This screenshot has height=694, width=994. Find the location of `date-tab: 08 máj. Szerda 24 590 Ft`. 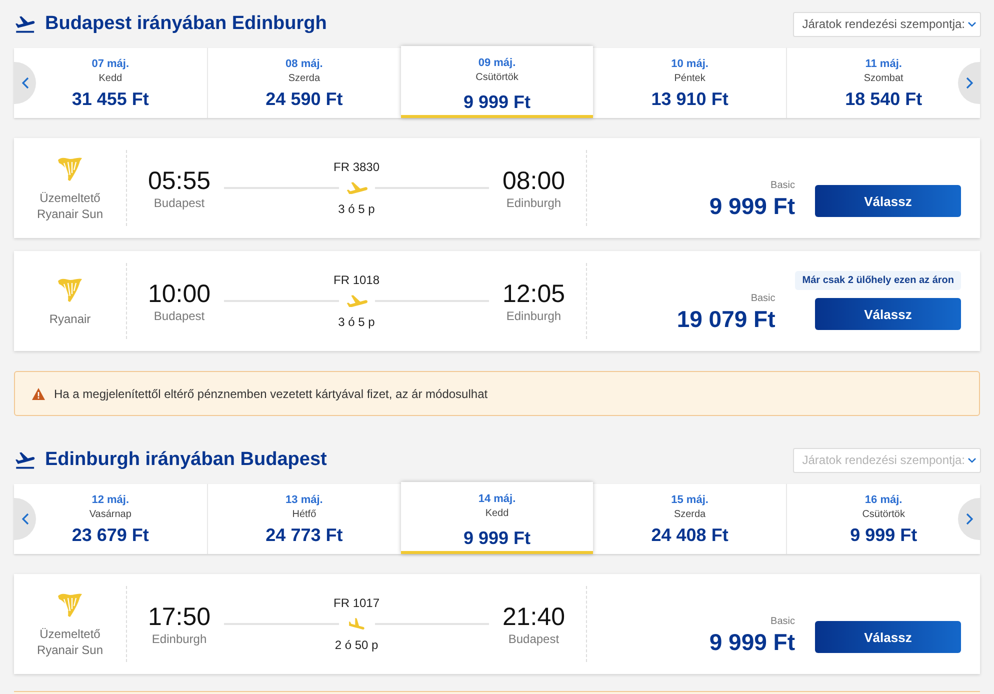

date-tab: 08 máj. Szerda 24 590 Ft is located at coordinates (303, 83).